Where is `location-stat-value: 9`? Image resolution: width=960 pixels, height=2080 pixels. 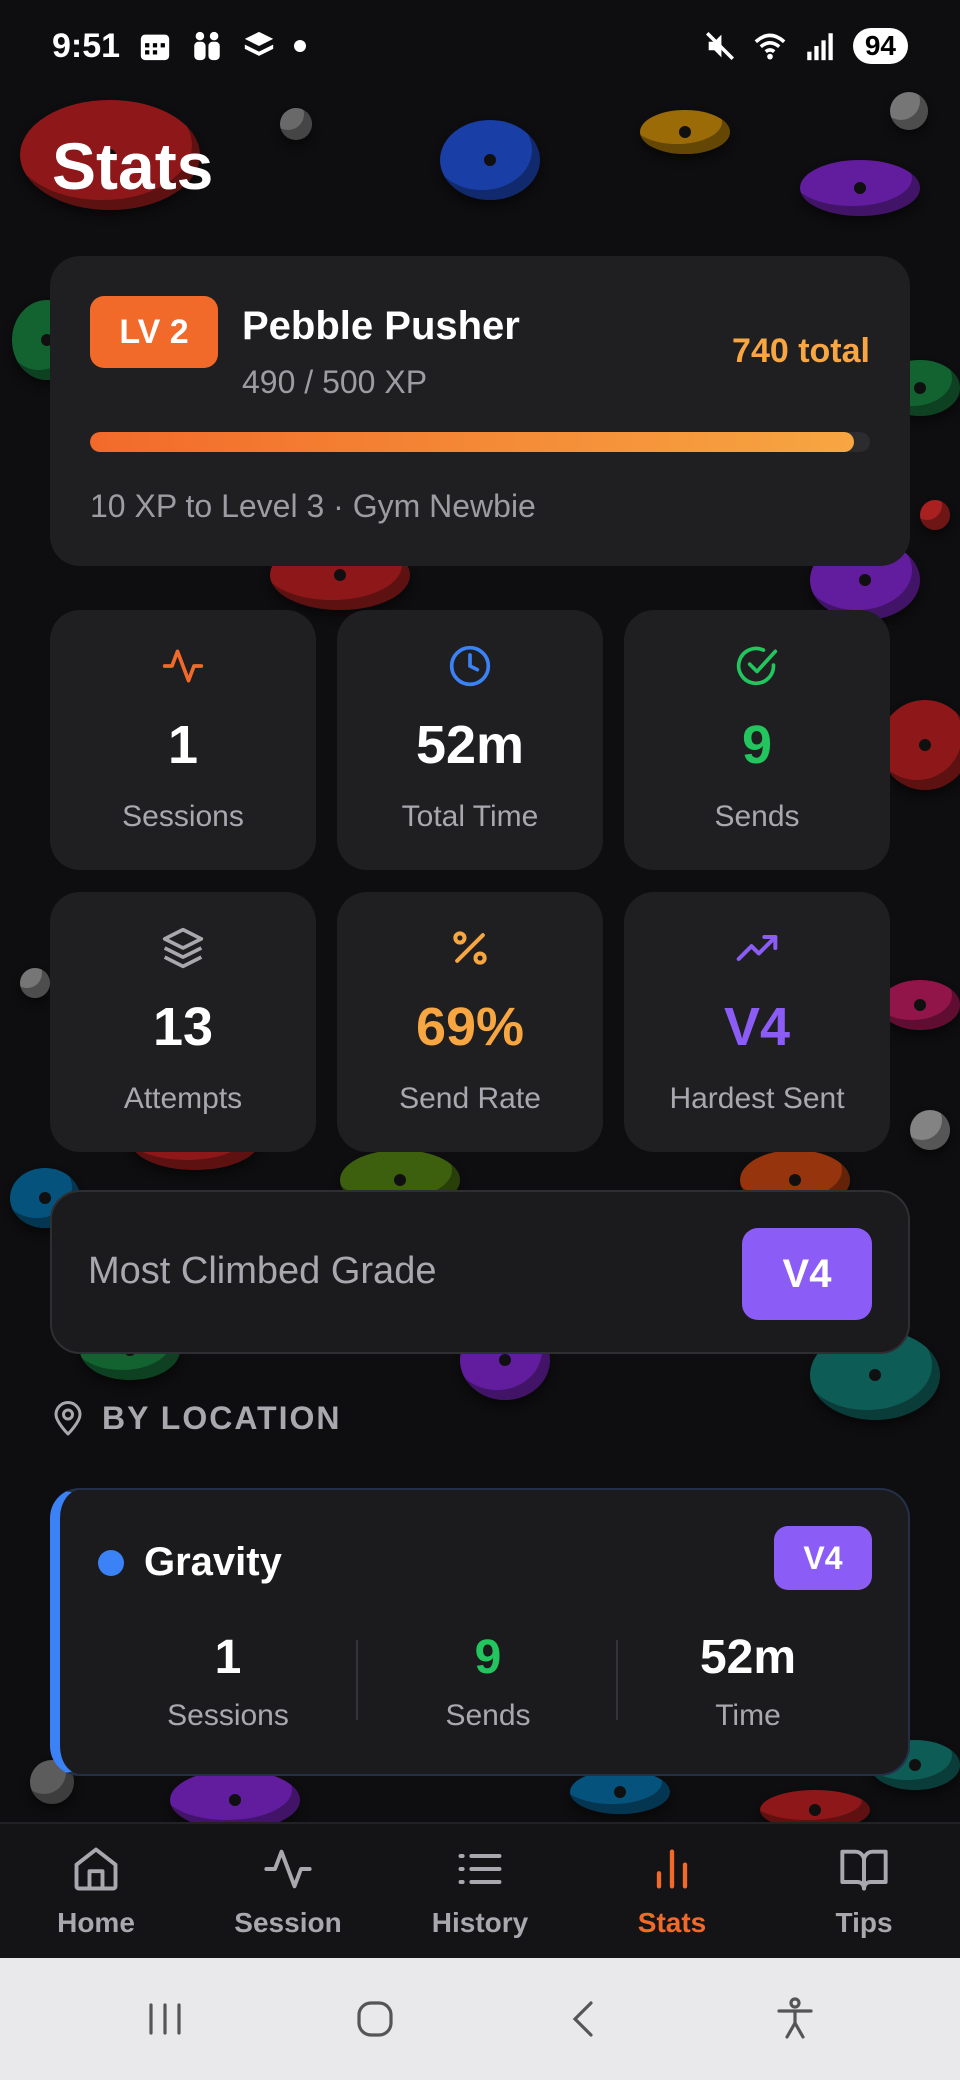
location-stat-value: 9 is located at coordinates (488, 1657).